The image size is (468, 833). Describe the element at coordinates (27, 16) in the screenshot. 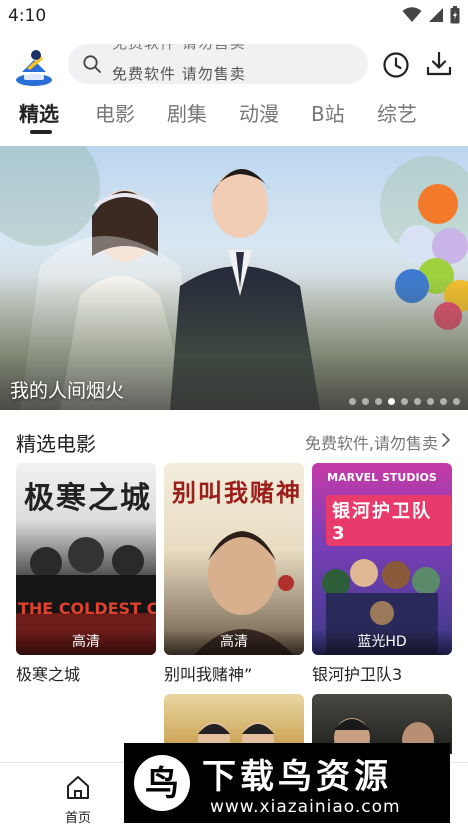

I see `status-time: 4:10` at that location.